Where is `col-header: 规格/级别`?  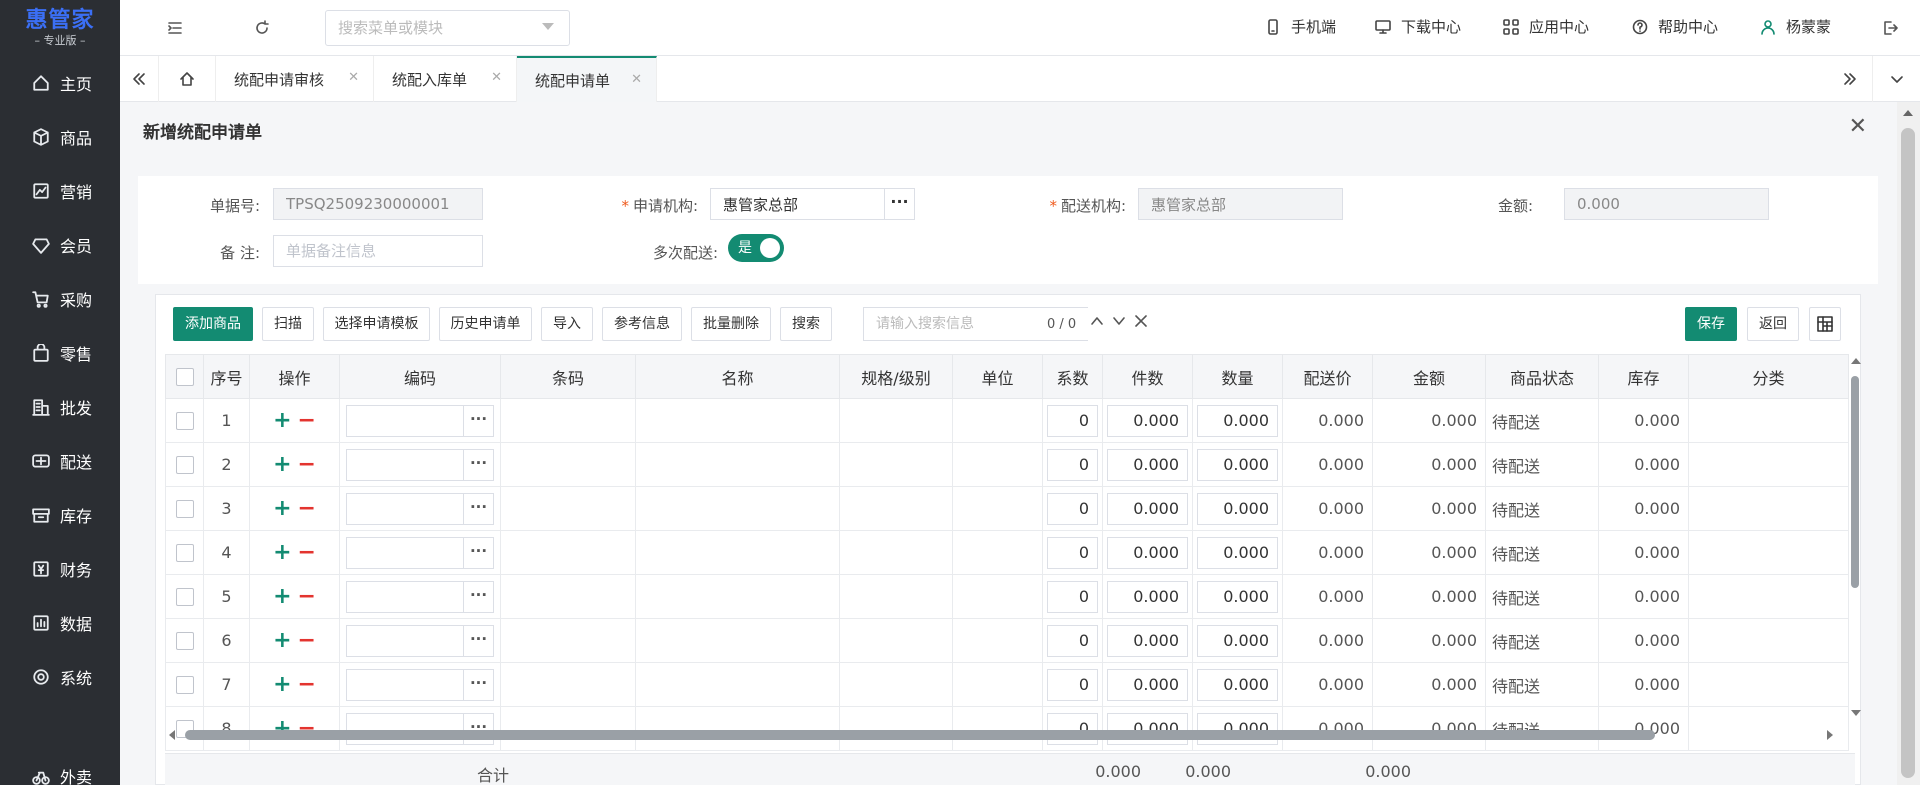 col-header: 规格/级别 is located at coordinates (896, 376).